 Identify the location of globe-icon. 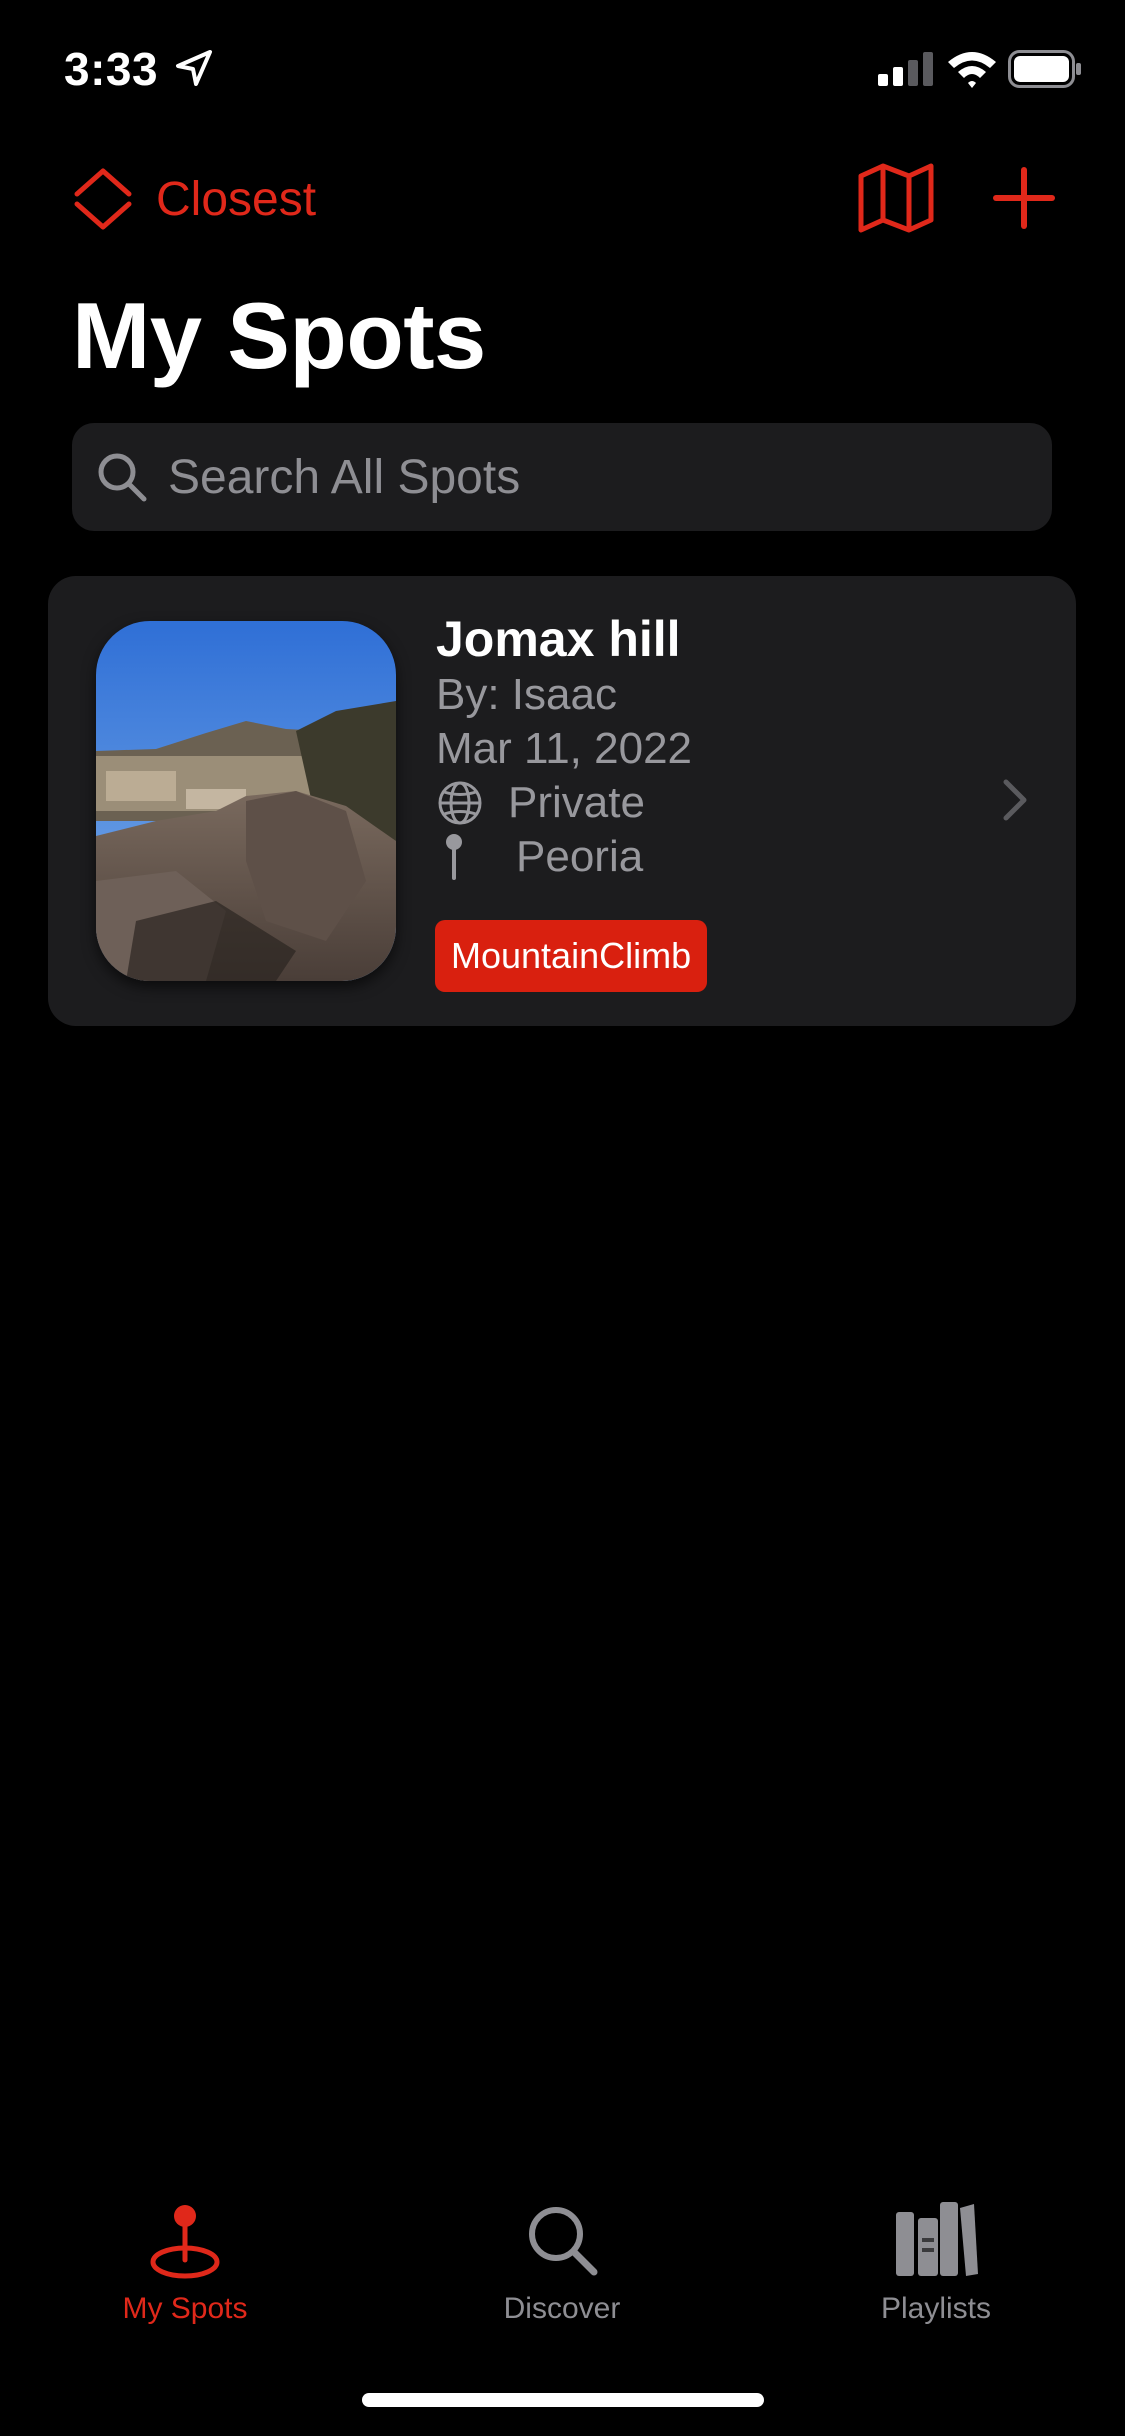
(460, 803).